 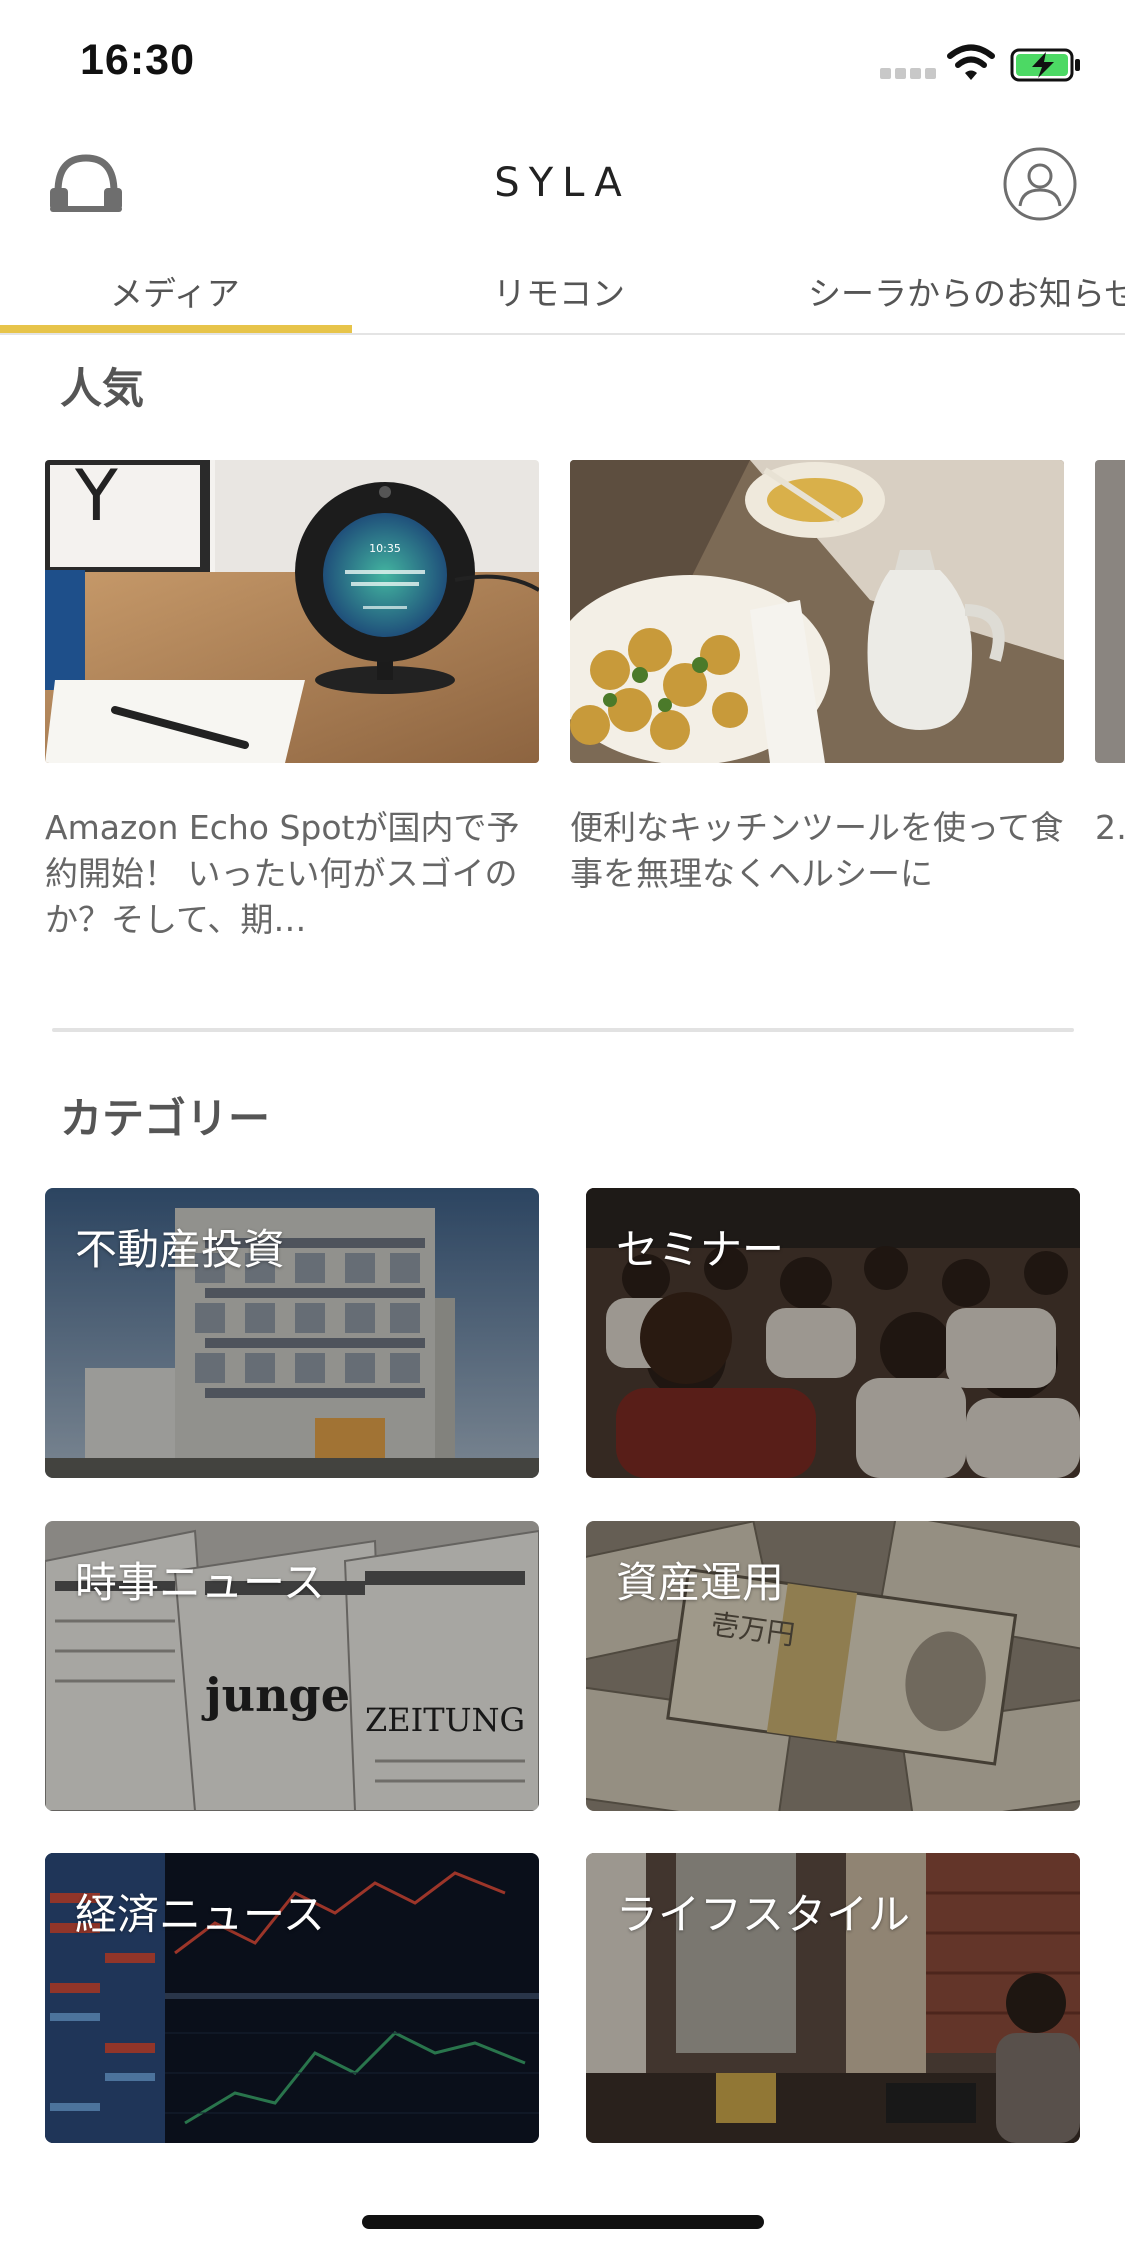 I want to click on home-indicator, so click(x=563, y=2222).